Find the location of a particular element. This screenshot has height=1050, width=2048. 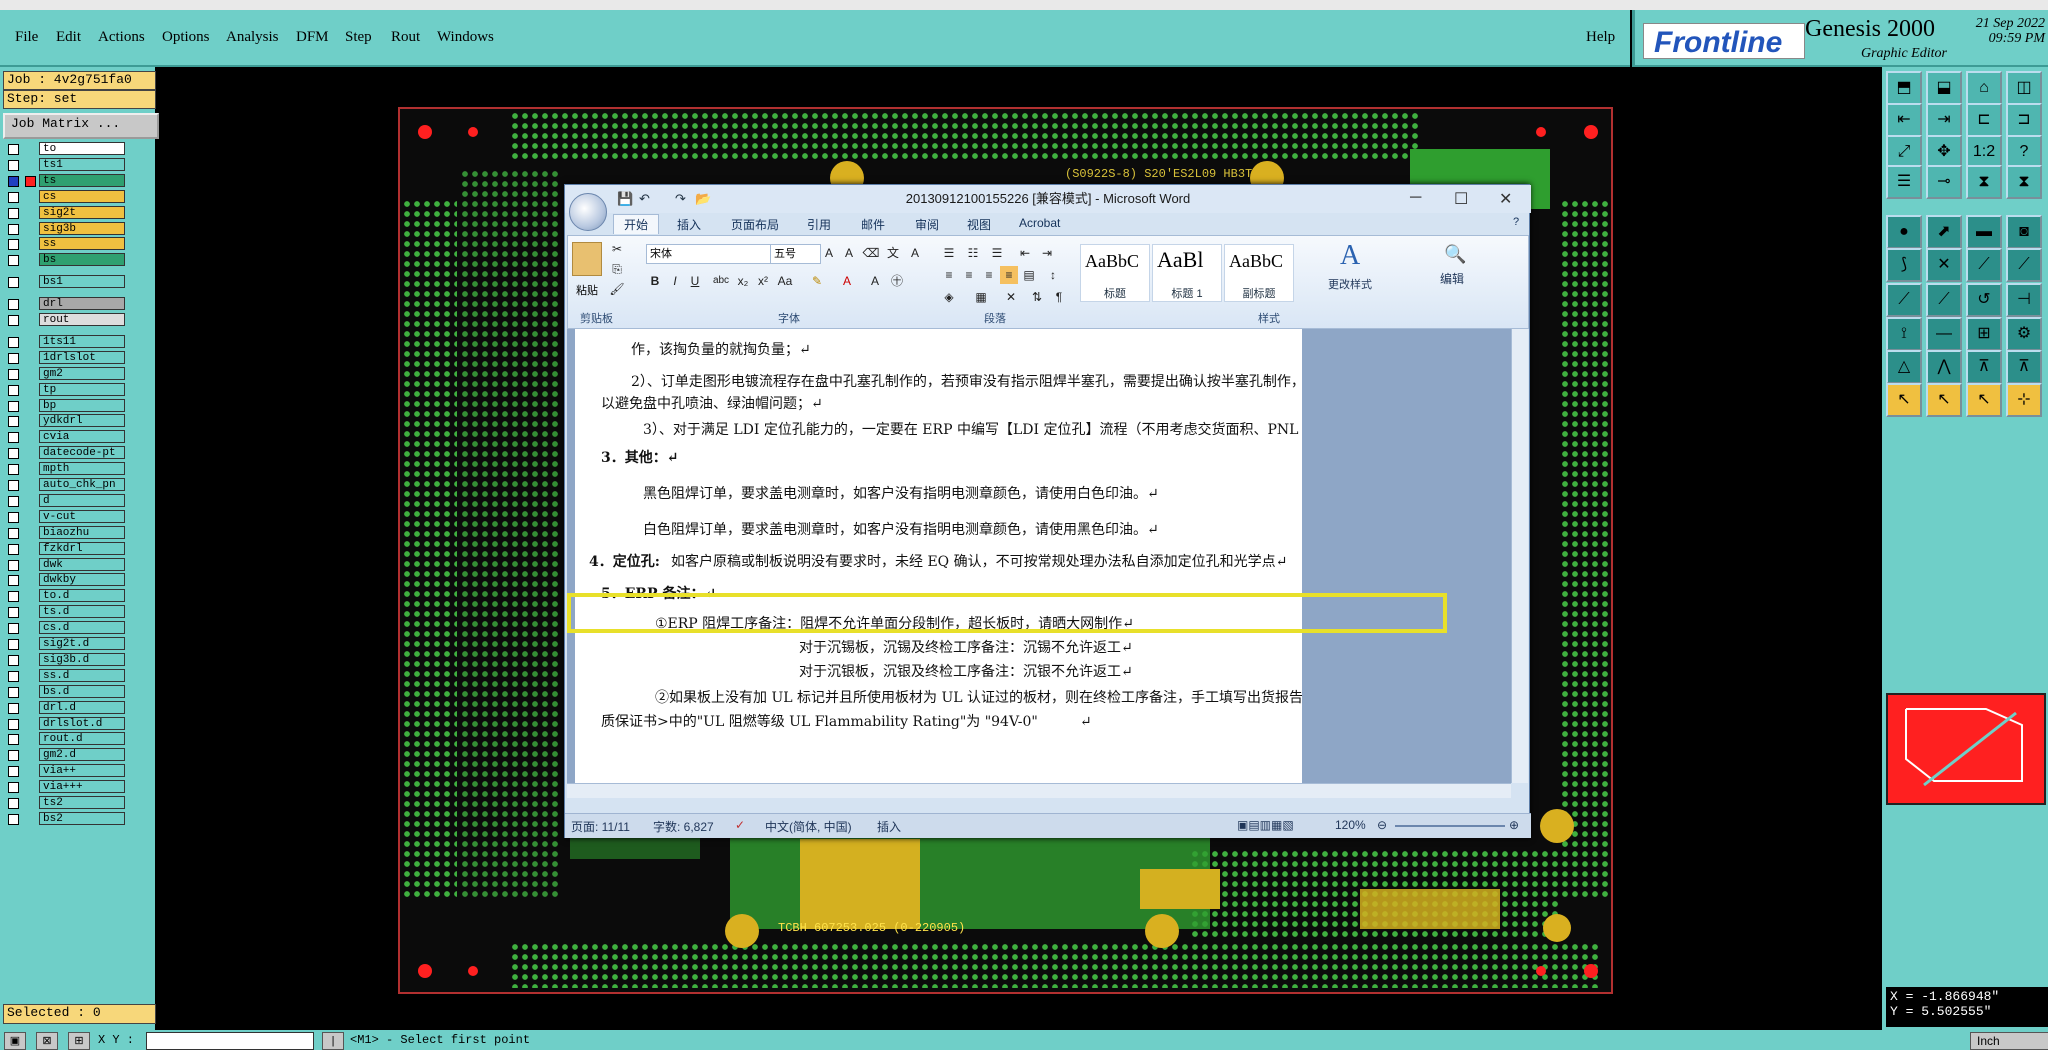

trace-2-icon: ⟋ is located at coordinates (1944, 300).